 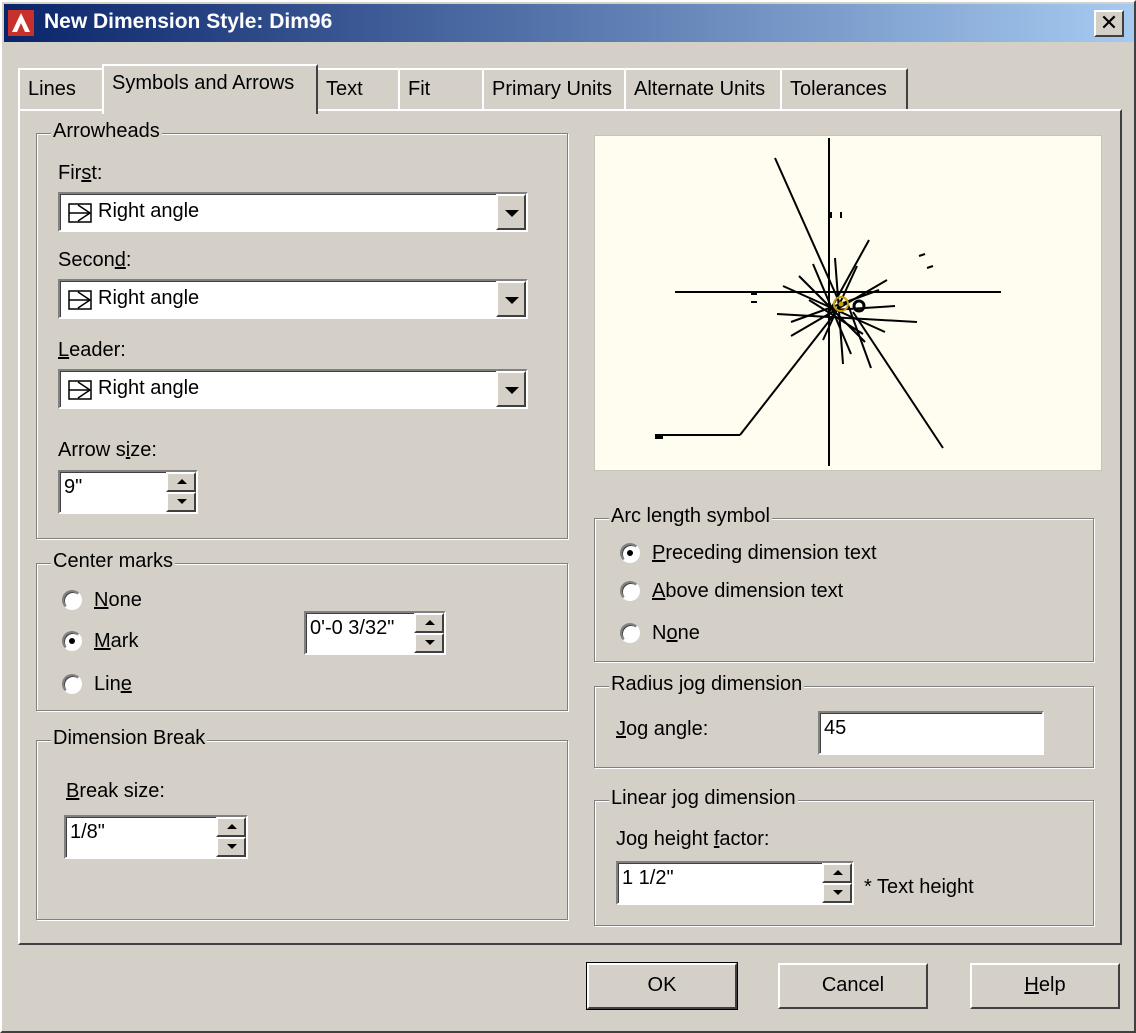 I want to click on center-line-radio, so click(x=72, y=684).